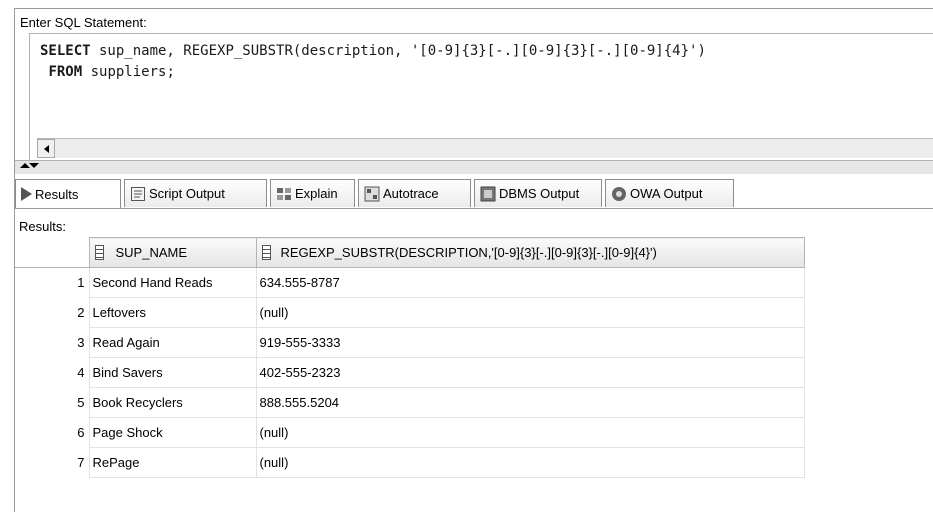 The height and width of the screenshot is (512, 933). I want to click on tab-autotrace: Autotrace, so click(414, 193).